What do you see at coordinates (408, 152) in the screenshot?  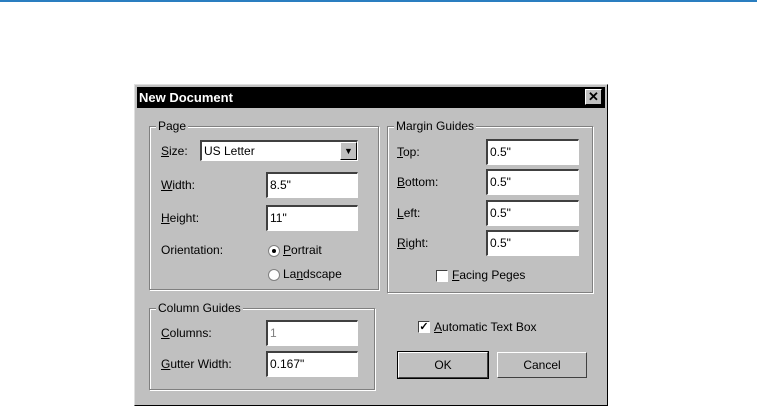 I see `top-label: Top:` at bounding box center [408, 152].